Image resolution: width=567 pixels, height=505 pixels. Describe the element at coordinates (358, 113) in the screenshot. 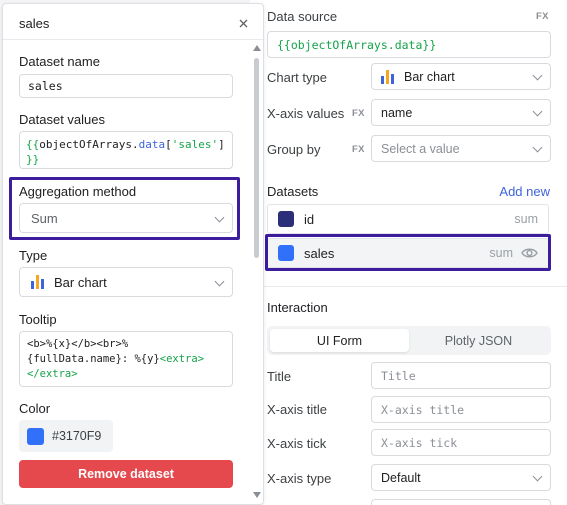

I see `x-axis-values-fx-toggle: FX` at that location.